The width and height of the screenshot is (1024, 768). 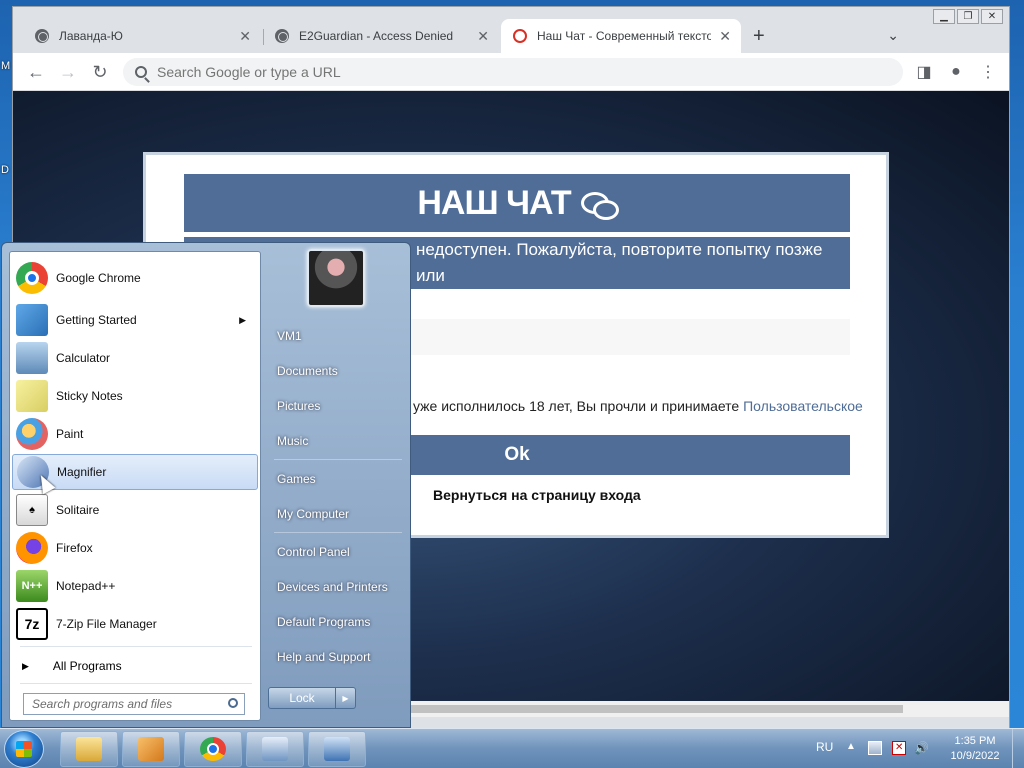 What do you see at coordinates (32, 624) in the screenshot?
I see `seven-zip-icon: 7z` at bounding box center [32, 624].